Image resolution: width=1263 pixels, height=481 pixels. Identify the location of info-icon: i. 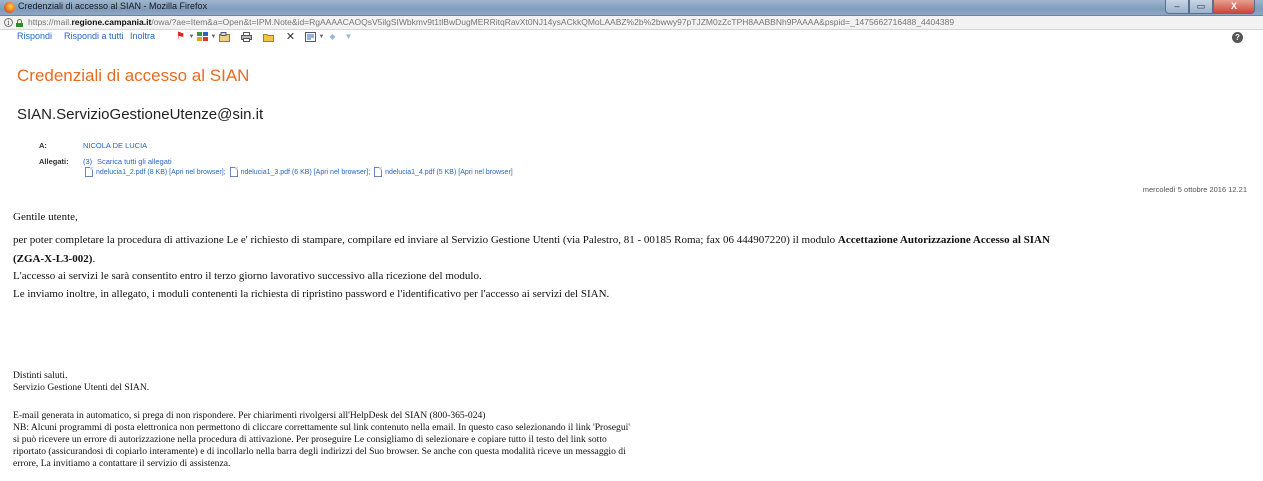
(8, 22).